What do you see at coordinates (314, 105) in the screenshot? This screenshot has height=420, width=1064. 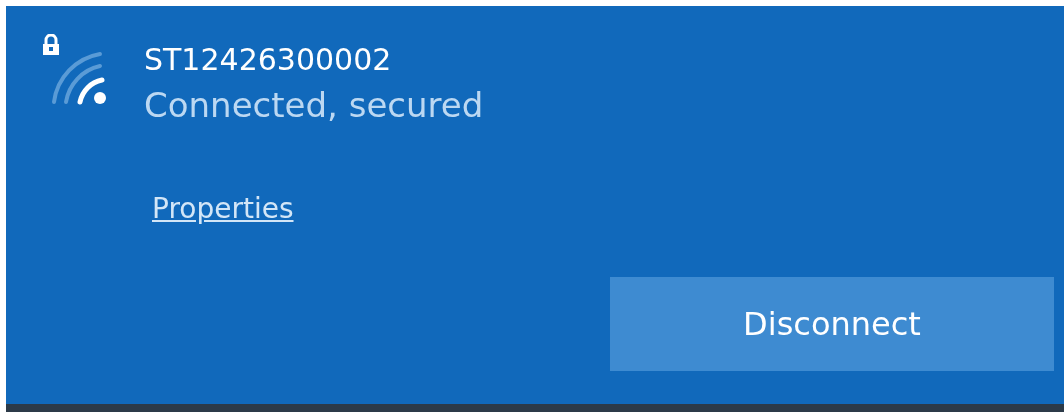 I see `connection-status: Connected, secured` at bounding box center [314, 105].